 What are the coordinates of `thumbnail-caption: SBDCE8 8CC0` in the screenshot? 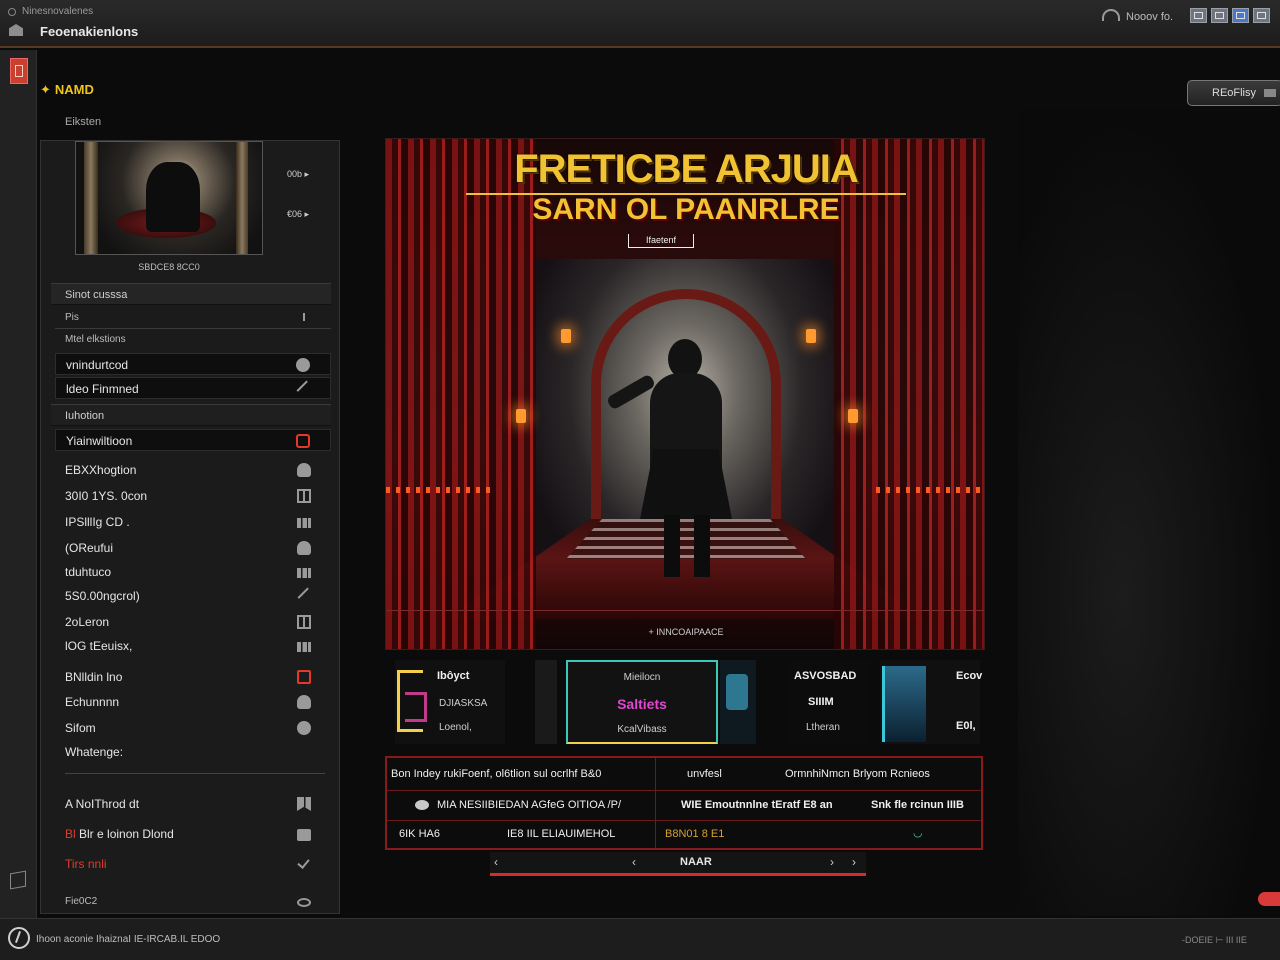 It's located at (169, 267).